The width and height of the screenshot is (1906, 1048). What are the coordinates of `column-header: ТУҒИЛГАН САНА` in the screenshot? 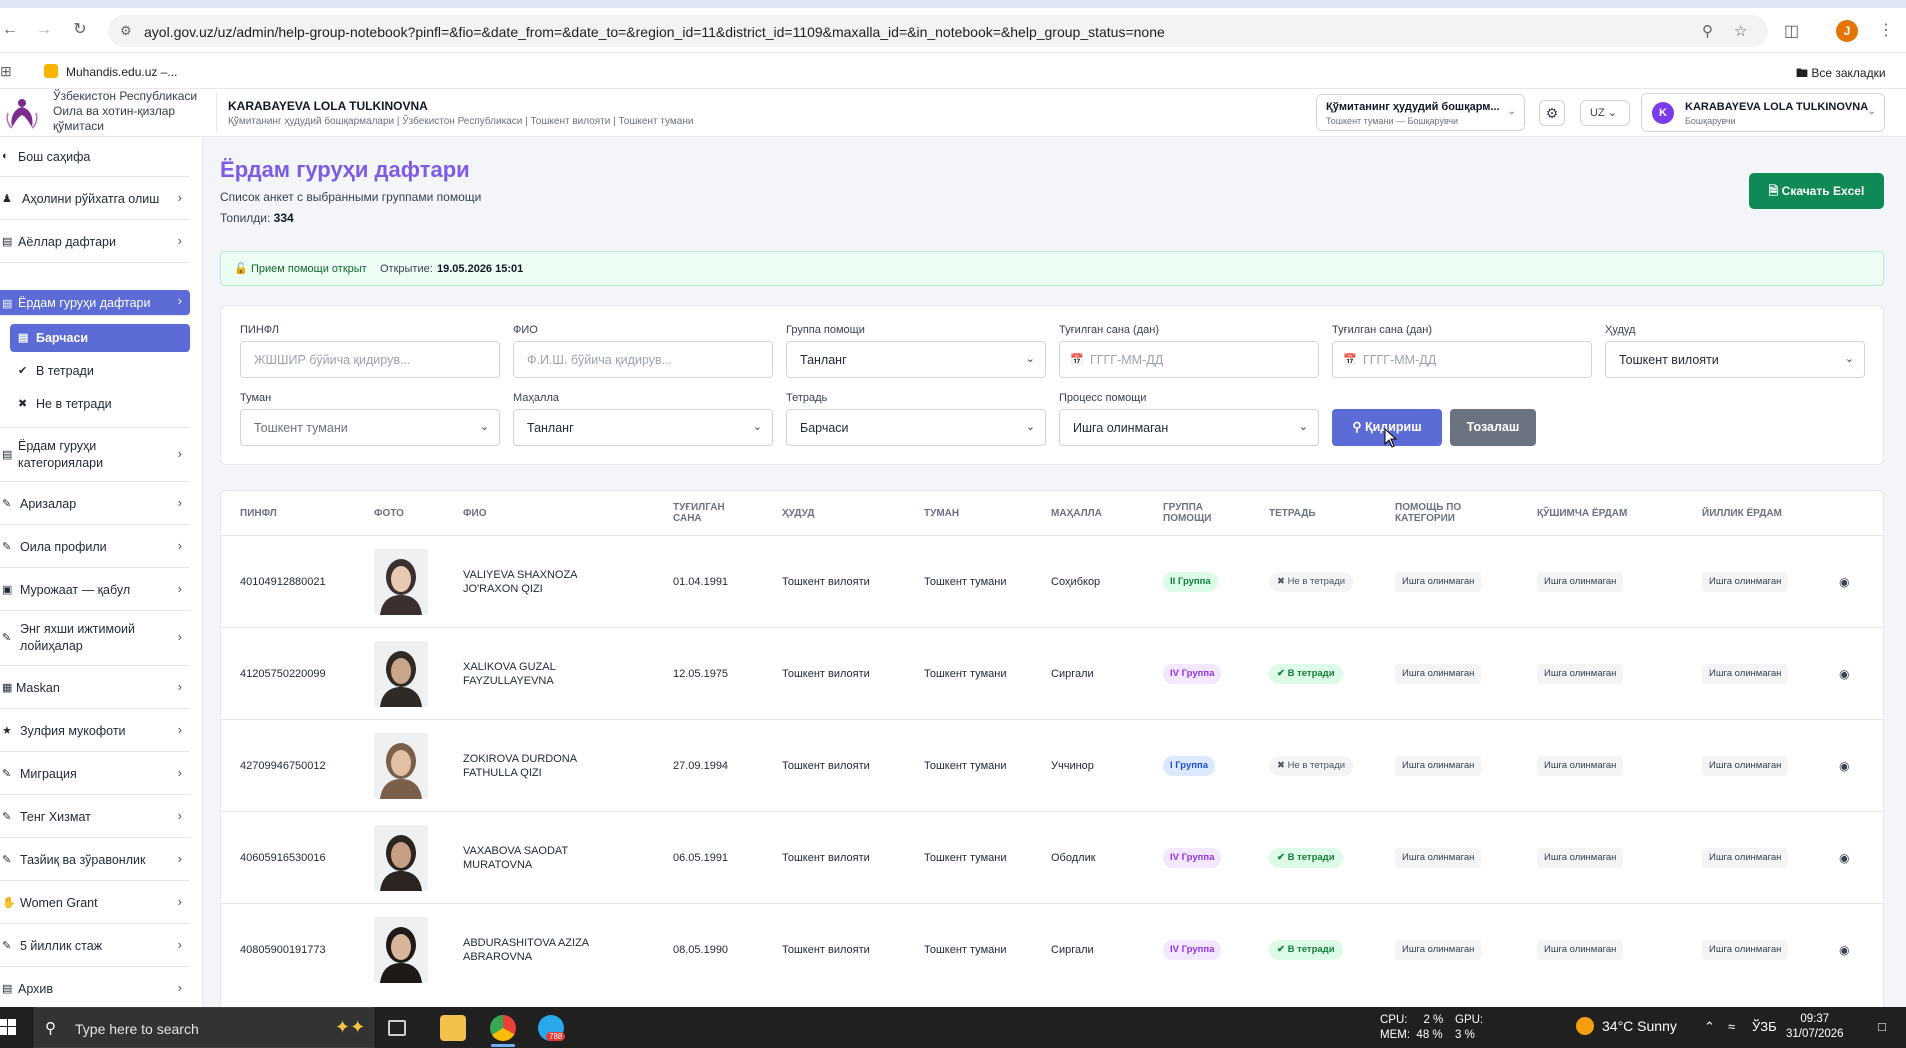 It's located at (708, 513).